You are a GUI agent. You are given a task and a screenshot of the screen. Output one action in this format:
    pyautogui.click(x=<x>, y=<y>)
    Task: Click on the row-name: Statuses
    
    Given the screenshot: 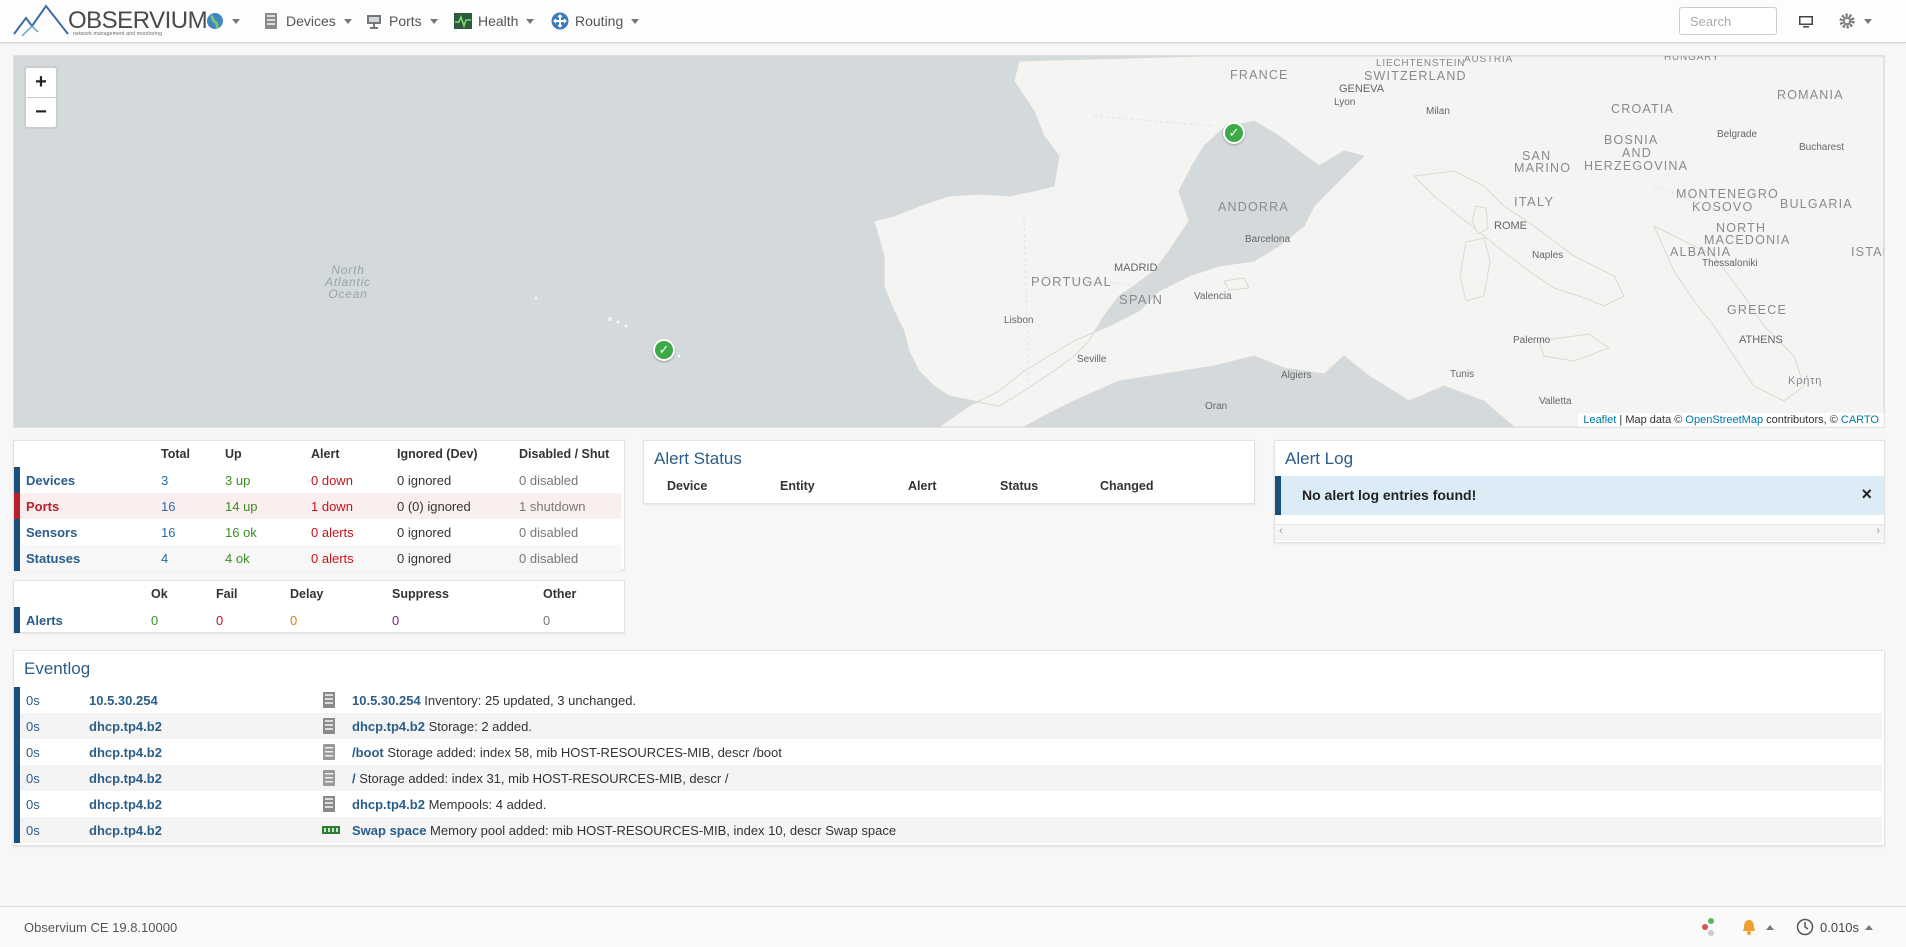 What is the action you would take?
    pyautogui.click(x=89, y=558)
    